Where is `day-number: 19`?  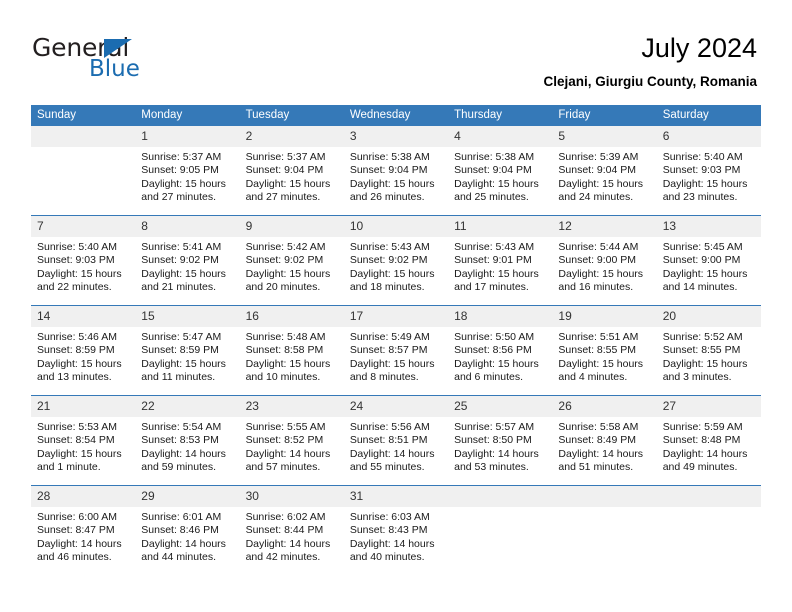
day-number: 19 is located at coordinates (604, 316).